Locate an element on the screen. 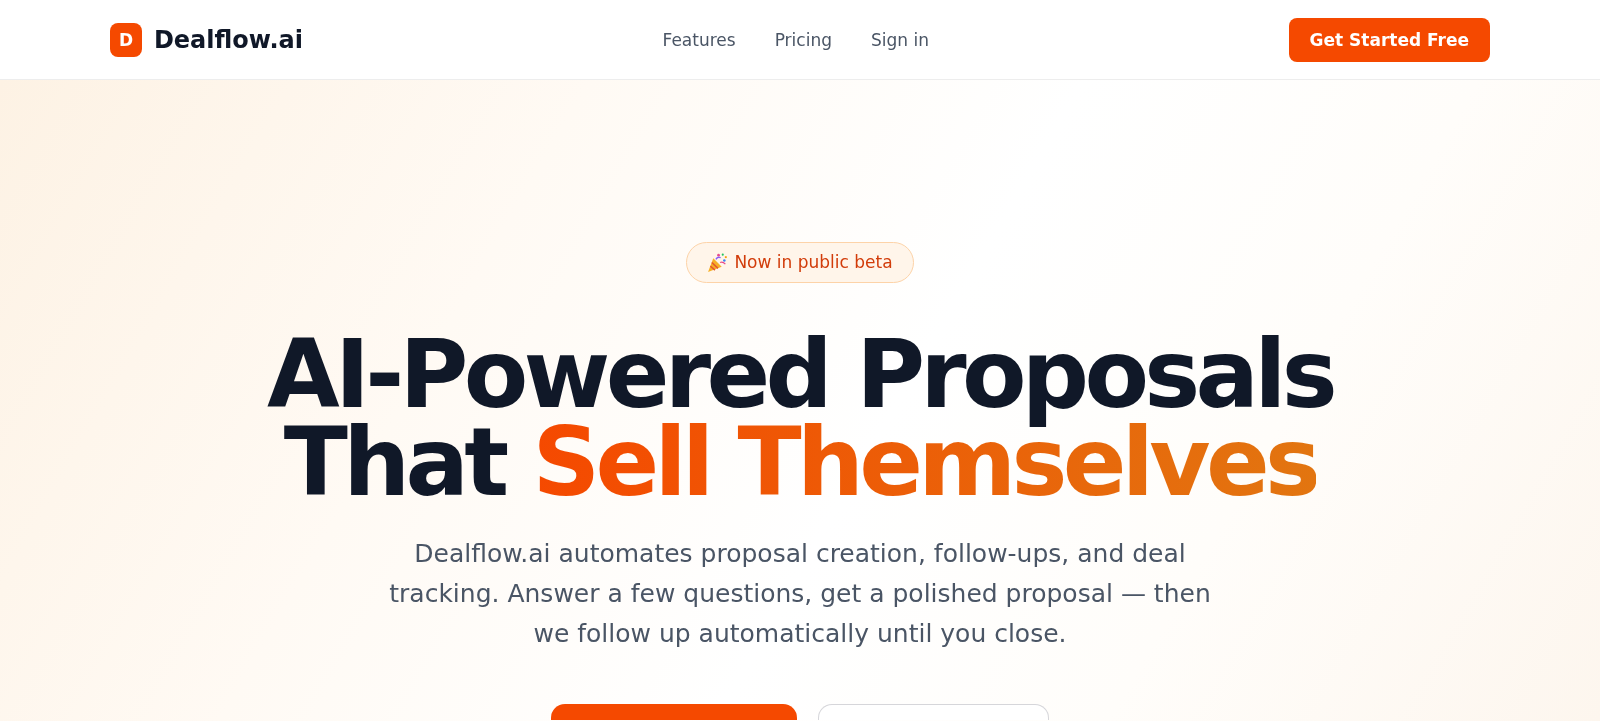 This screenshot has height=721, width=1600. nav-link: Features is located at coordinates (699, 39).